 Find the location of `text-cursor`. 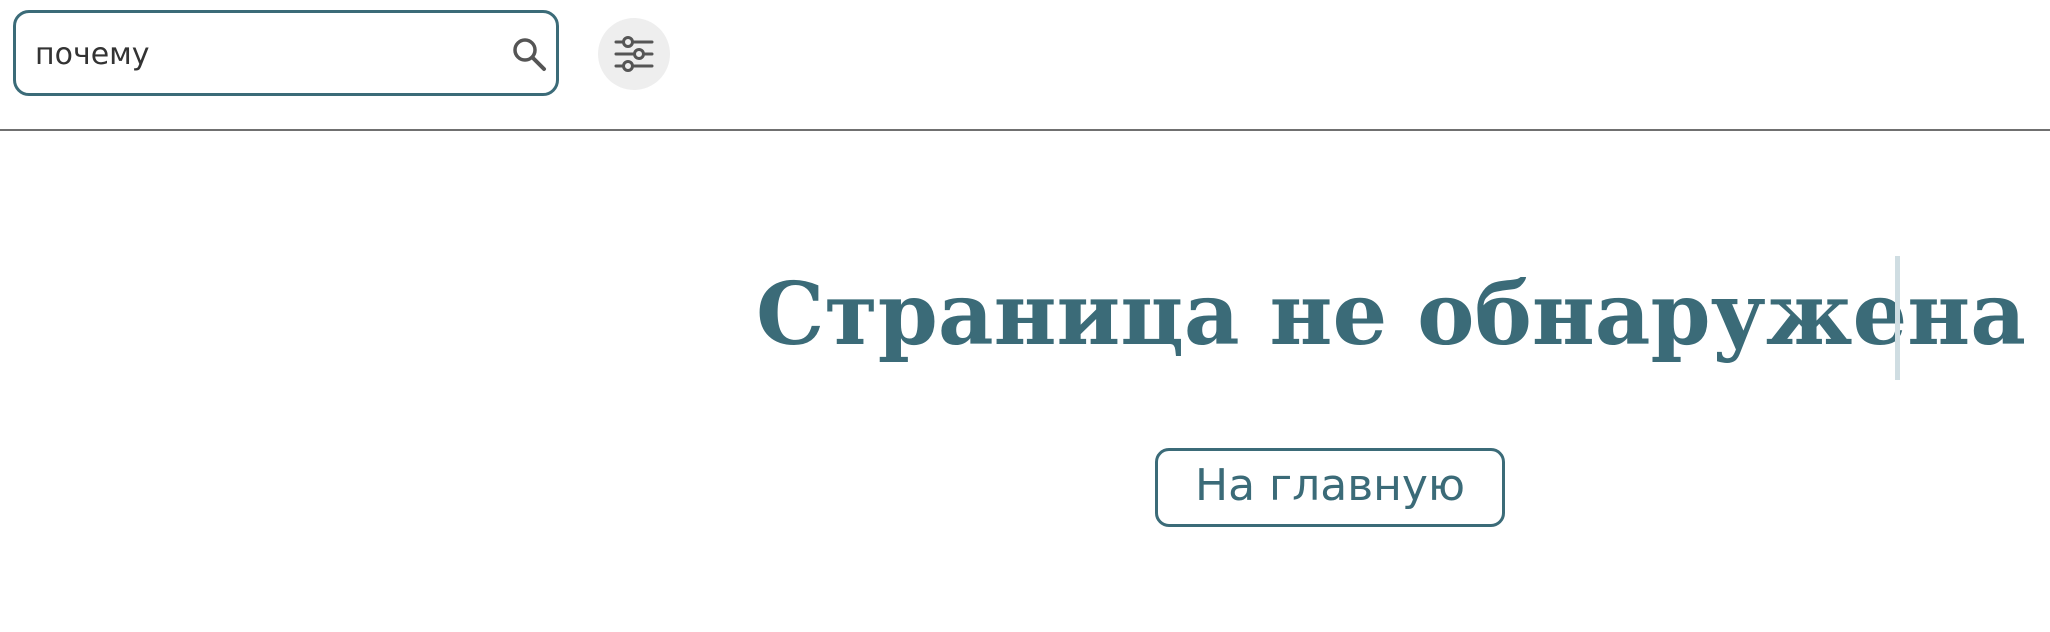

text-cursor is located at coordinates (1897, 318).